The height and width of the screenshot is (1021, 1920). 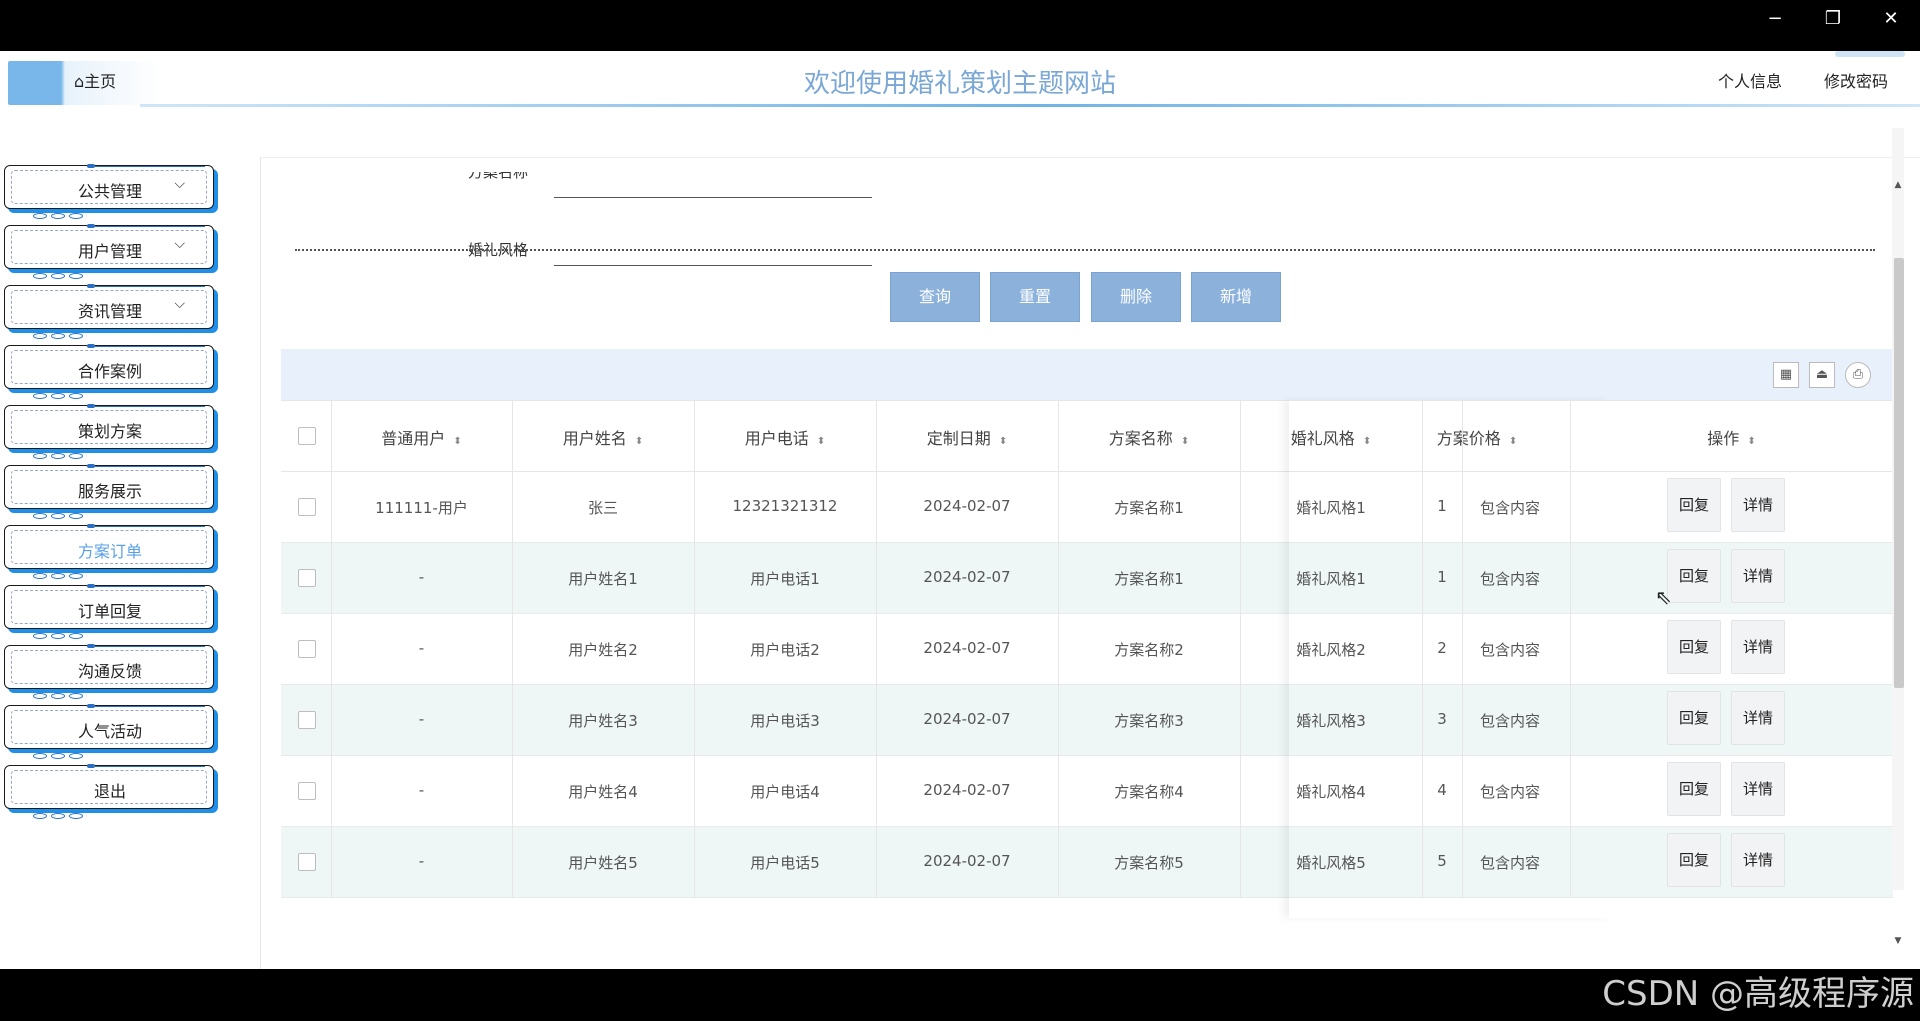 I want to click on sidebar-item: 合作案例, so click(x=109, y=371).